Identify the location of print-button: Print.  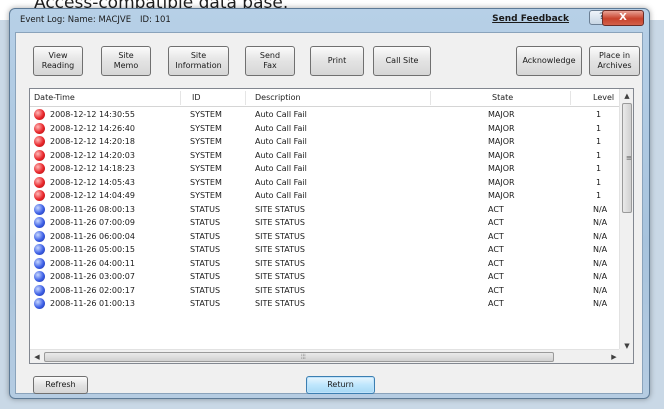
(337, 61).